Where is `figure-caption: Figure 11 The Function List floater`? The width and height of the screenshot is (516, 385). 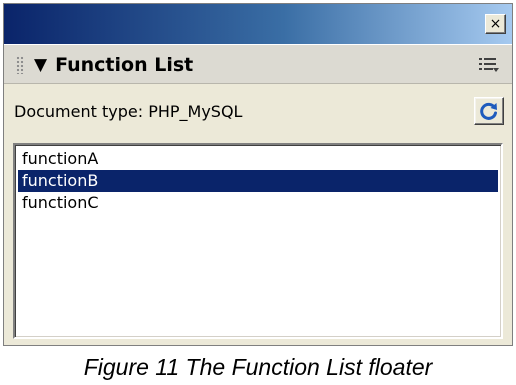
figure-caption: Figure 11 The Function List floater is located at coordinates (258, 367).